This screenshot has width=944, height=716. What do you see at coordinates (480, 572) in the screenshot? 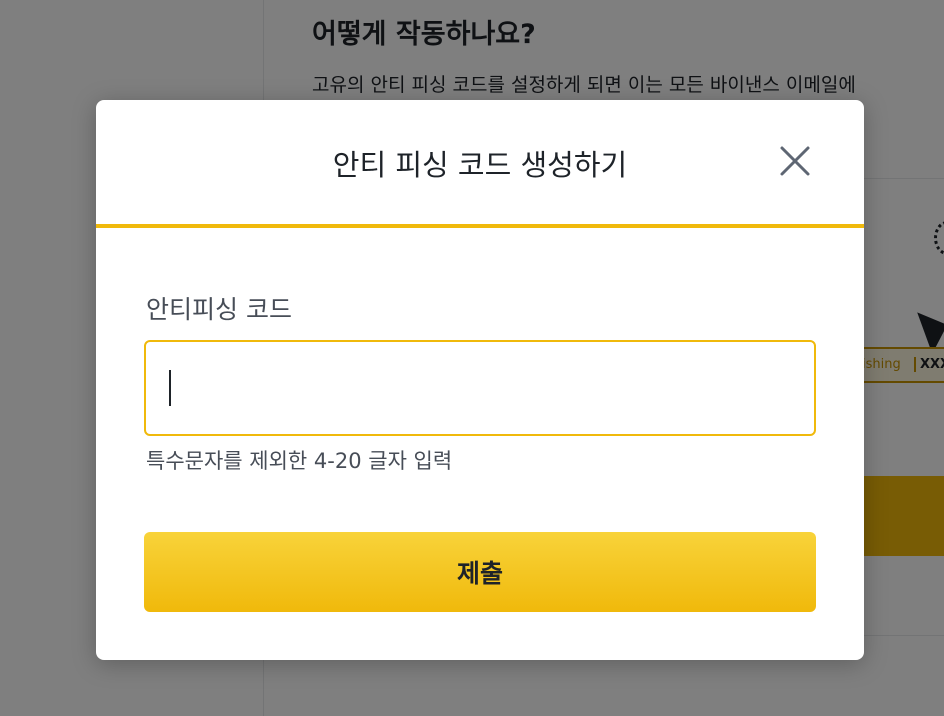
I see `submit-button: 제출` at bounding box center [480, 572].